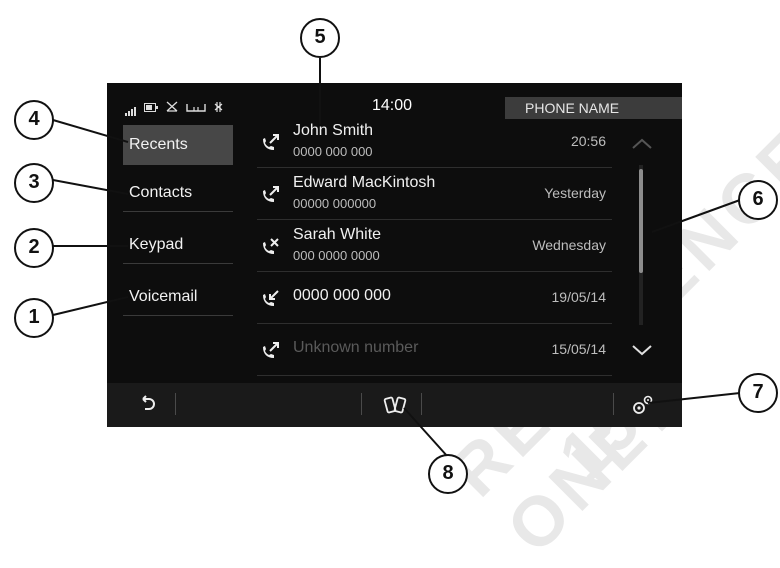 The width and height of the screenshot is (780, 568). What do you see at coordinates (320, 38) in the screenshot?
I see `callout-5: 5` at bounding box center [320, 38].